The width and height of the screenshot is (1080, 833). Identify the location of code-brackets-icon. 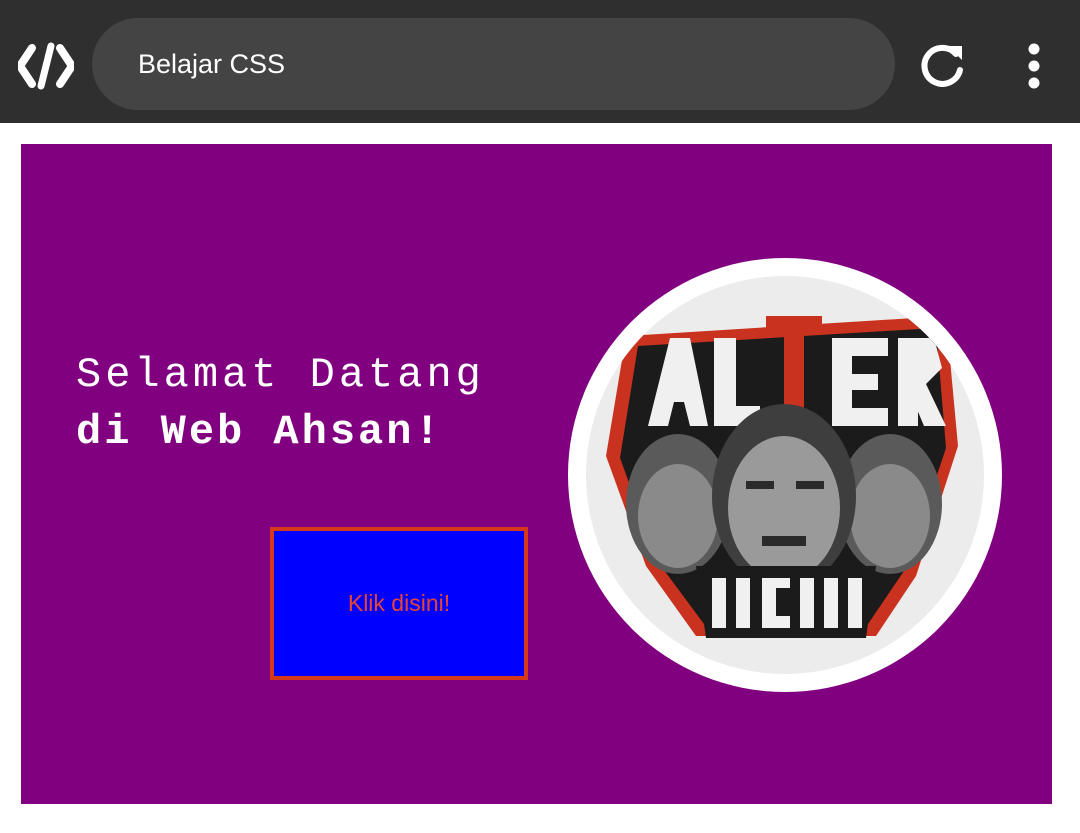
(46, 66).